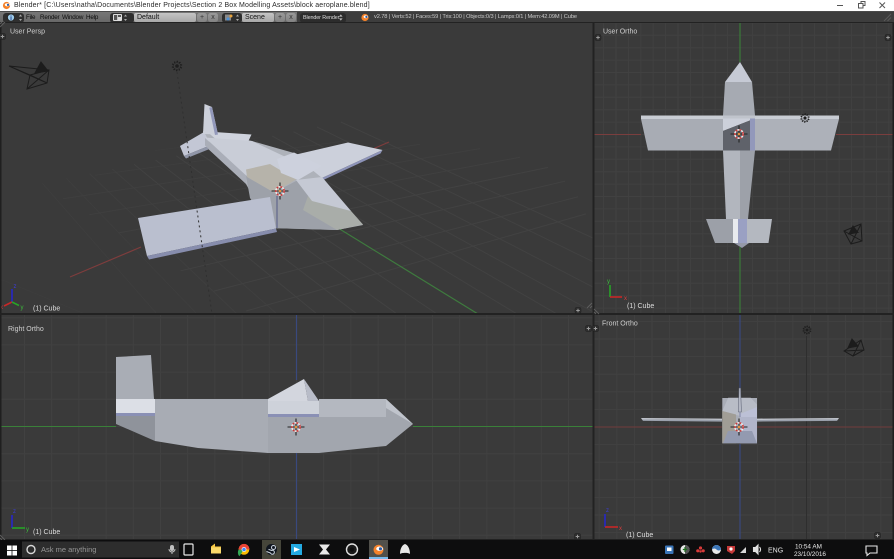 This screenshot has width=894, height=559. Describe the element at coordinates (68, 549) in the screenshot. I see `svg-text: Ask me anything` at that location.